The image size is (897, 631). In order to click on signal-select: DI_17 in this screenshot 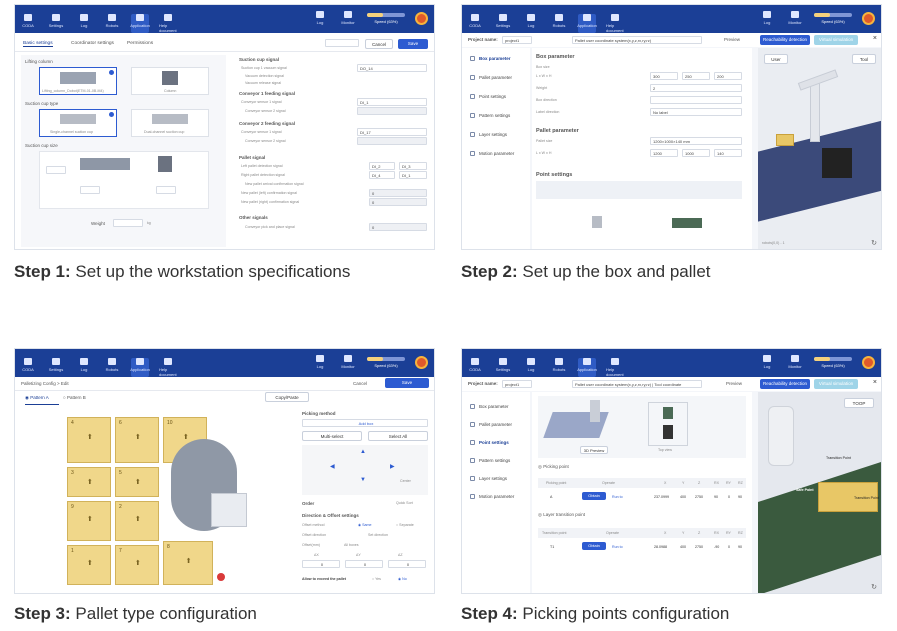, I will do `click(392, 132)`.